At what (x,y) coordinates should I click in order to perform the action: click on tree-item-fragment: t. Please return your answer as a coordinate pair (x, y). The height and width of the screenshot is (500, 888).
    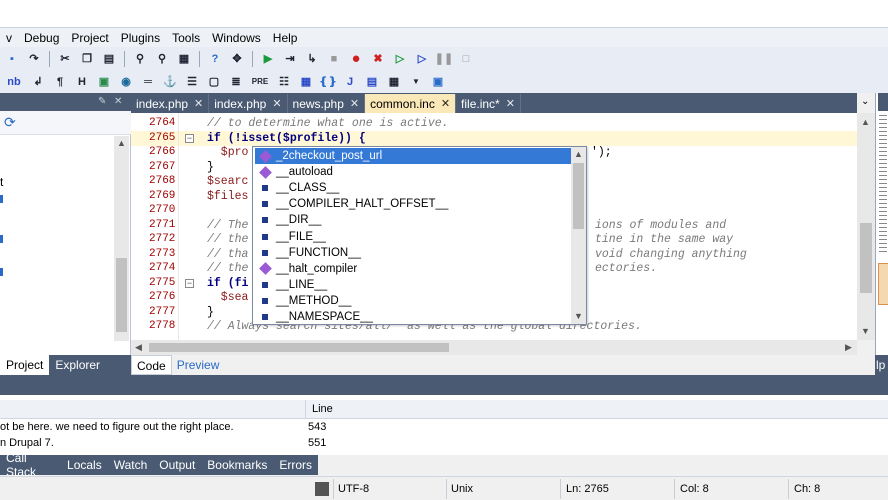
    Looking at the image, I should click on (1, 182).